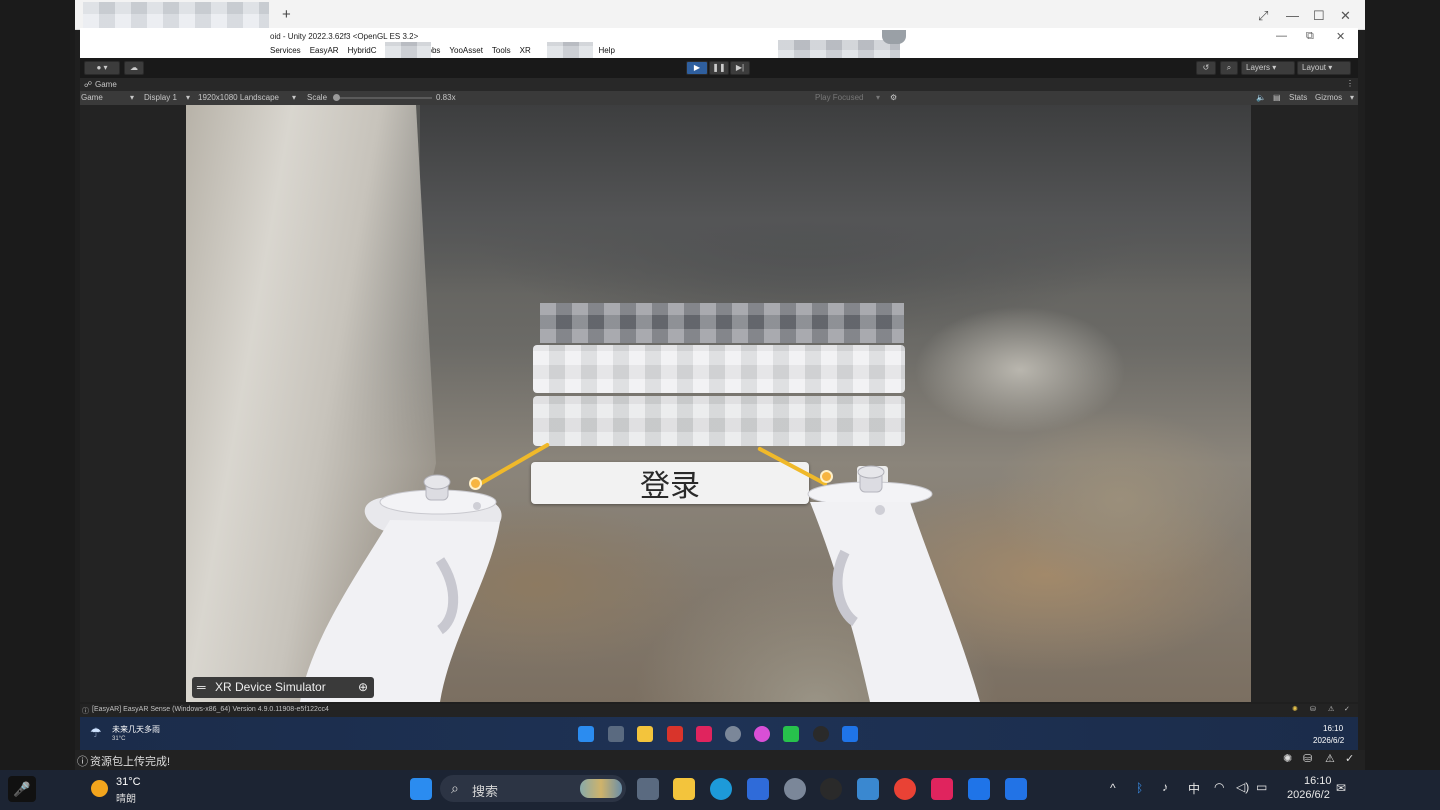 This screenshot has width=1440, height=810. Describe the element at coordinates (285, 50) in the screenshot. I see `menu-services: Services` at that location.